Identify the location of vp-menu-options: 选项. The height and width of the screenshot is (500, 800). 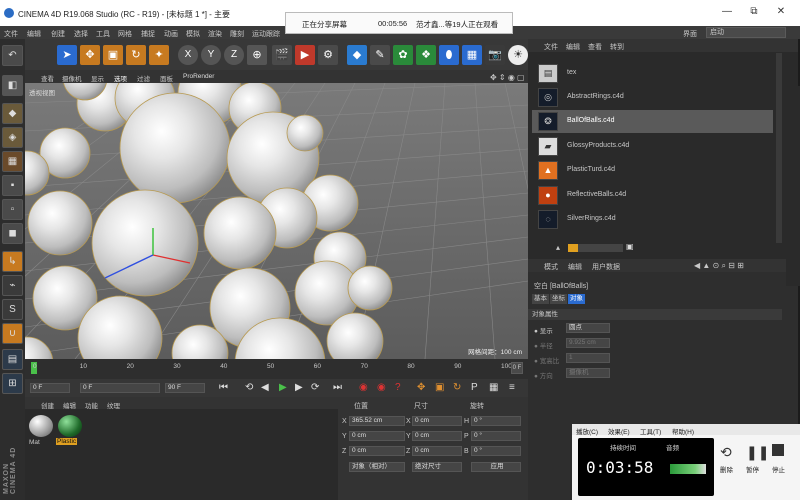
(120, 78).